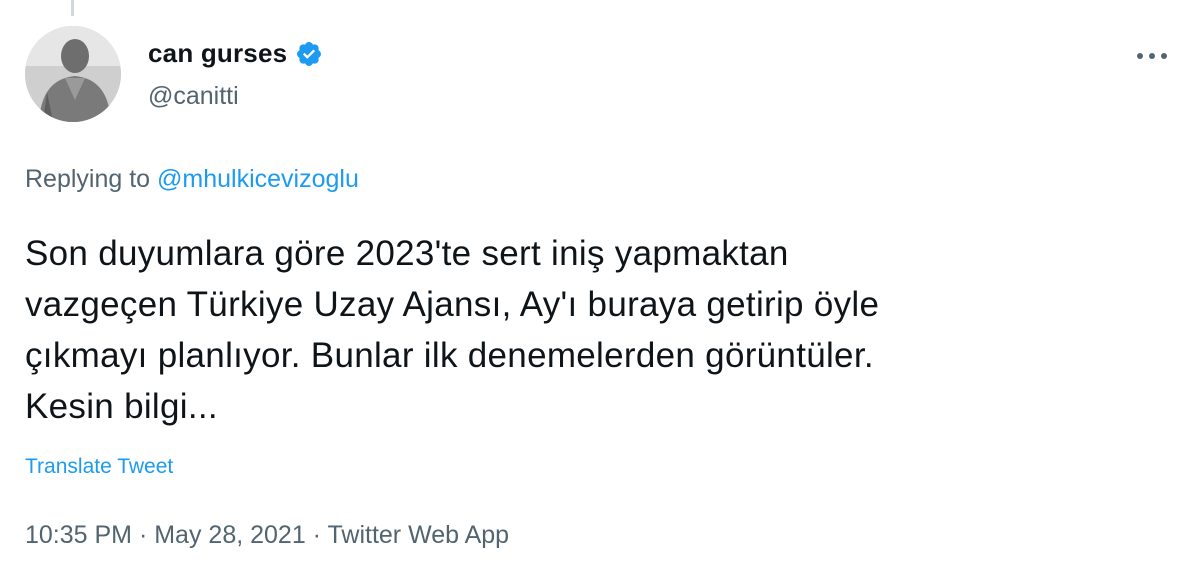 Image resolution: width=1200 pixels, height=572 pixels. I want to click on thread-connector-line, so click(72, 8).